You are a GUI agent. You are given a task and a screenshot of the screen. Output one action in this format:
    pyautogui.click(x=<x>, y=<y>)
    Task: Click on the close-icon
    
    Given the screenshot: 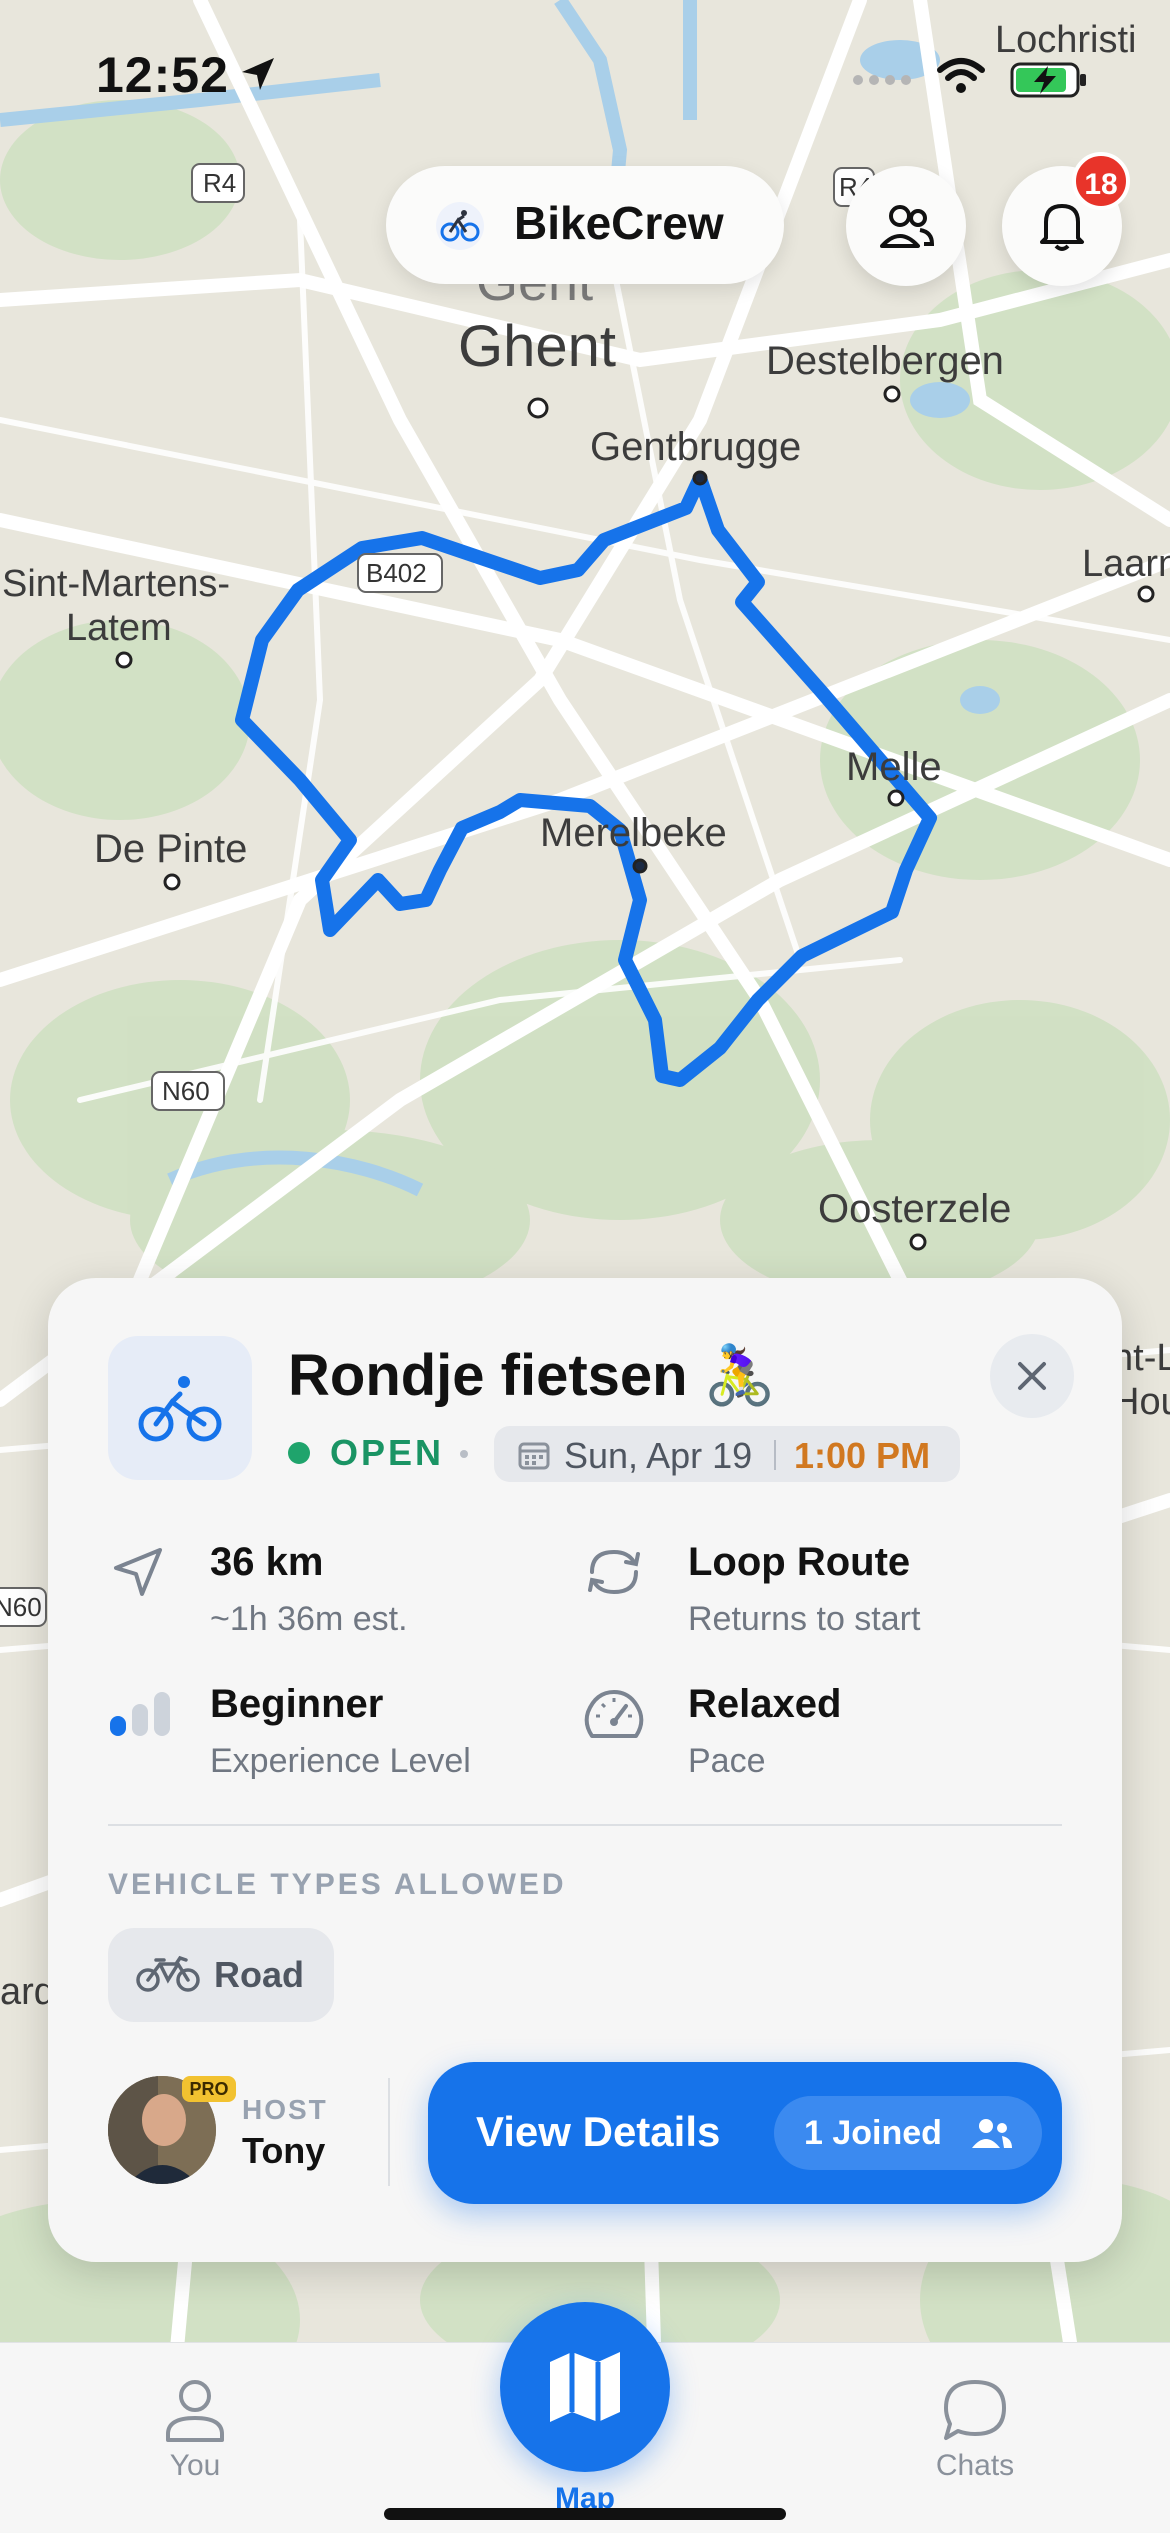 What is the action you would take?
    pyautogui.click(x=1032, y=1376)
    